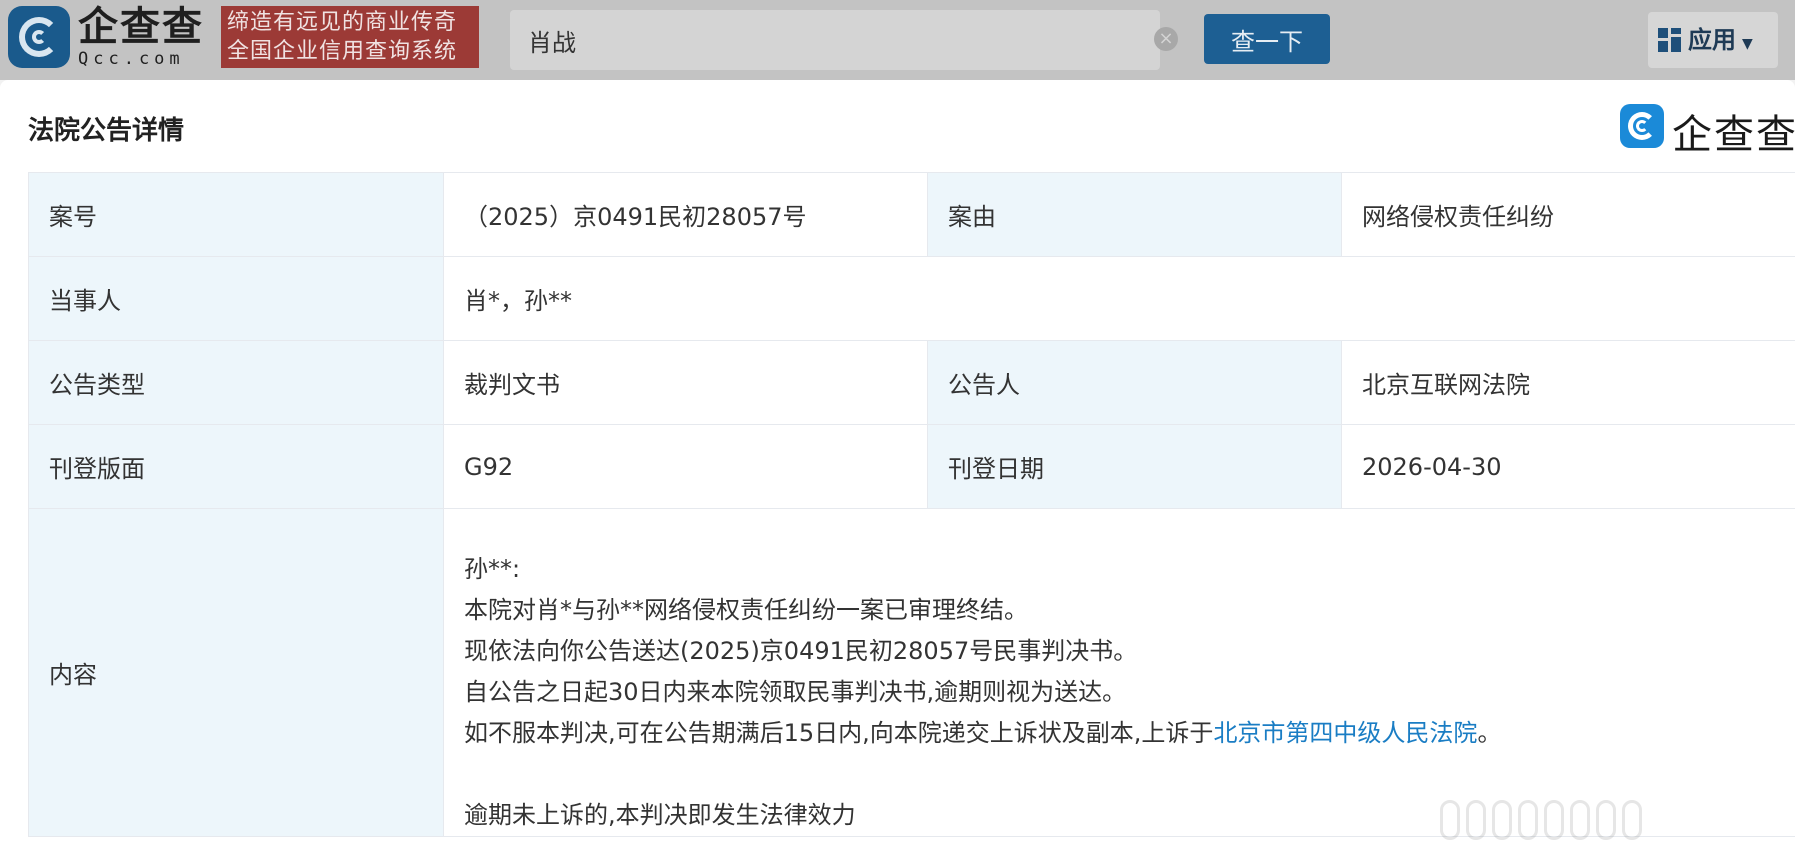 Image resolution: width=1795 pixels, height=868 pixels. Describe the element at coordinates (1345, 733) in the screenshot. I see `court-link: 北京市第四中级人民法院` at that location.